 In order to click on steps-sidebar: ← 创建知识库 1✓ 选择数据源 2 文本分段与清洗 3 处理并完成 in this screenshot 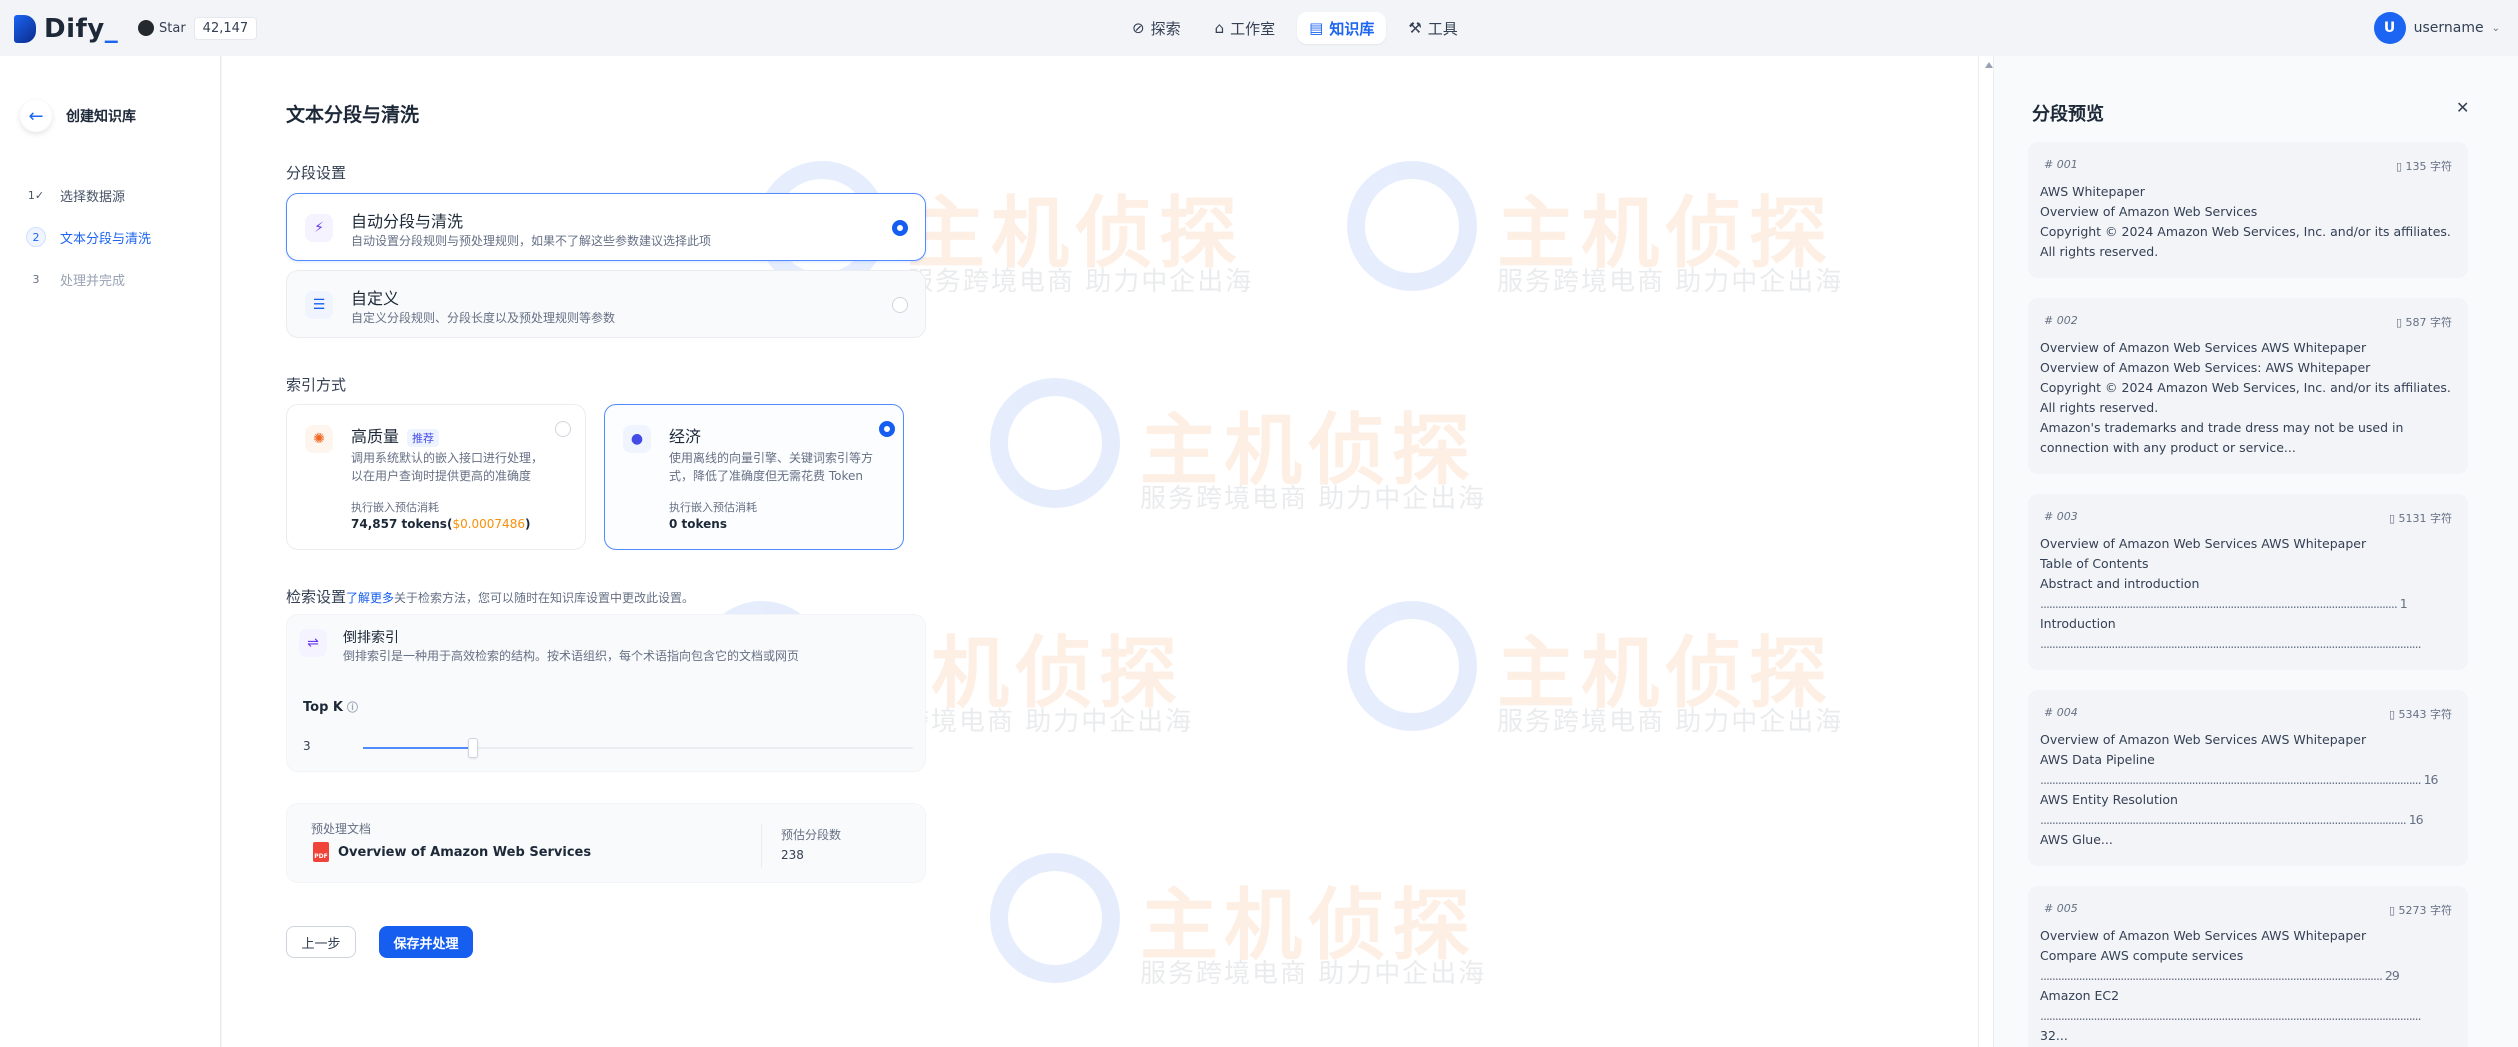, I will do `click(110, 551)`.